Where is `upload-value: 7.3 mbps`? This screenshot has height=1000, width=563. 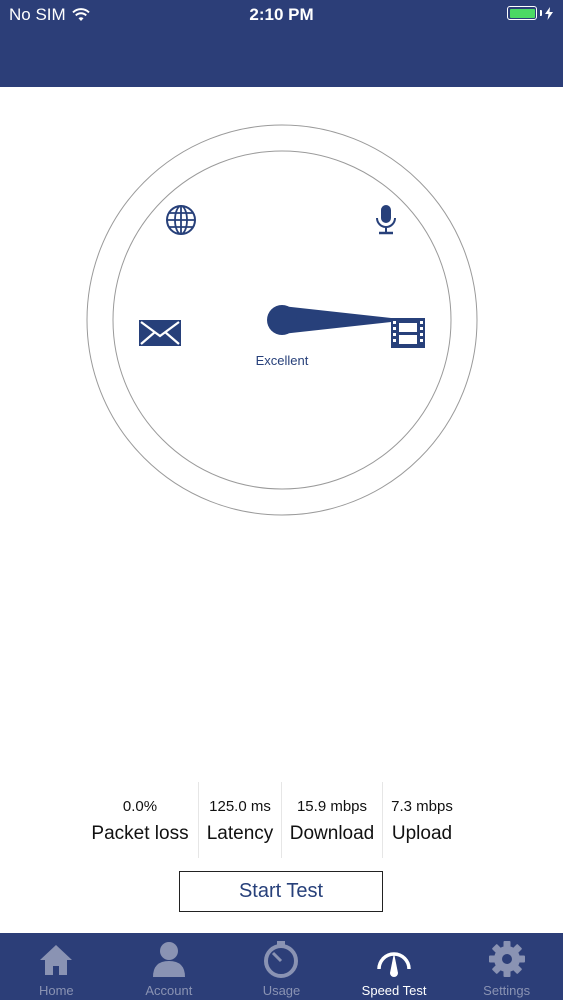 upload-value: 7.3 mbps is located at coordinates (422, 806).